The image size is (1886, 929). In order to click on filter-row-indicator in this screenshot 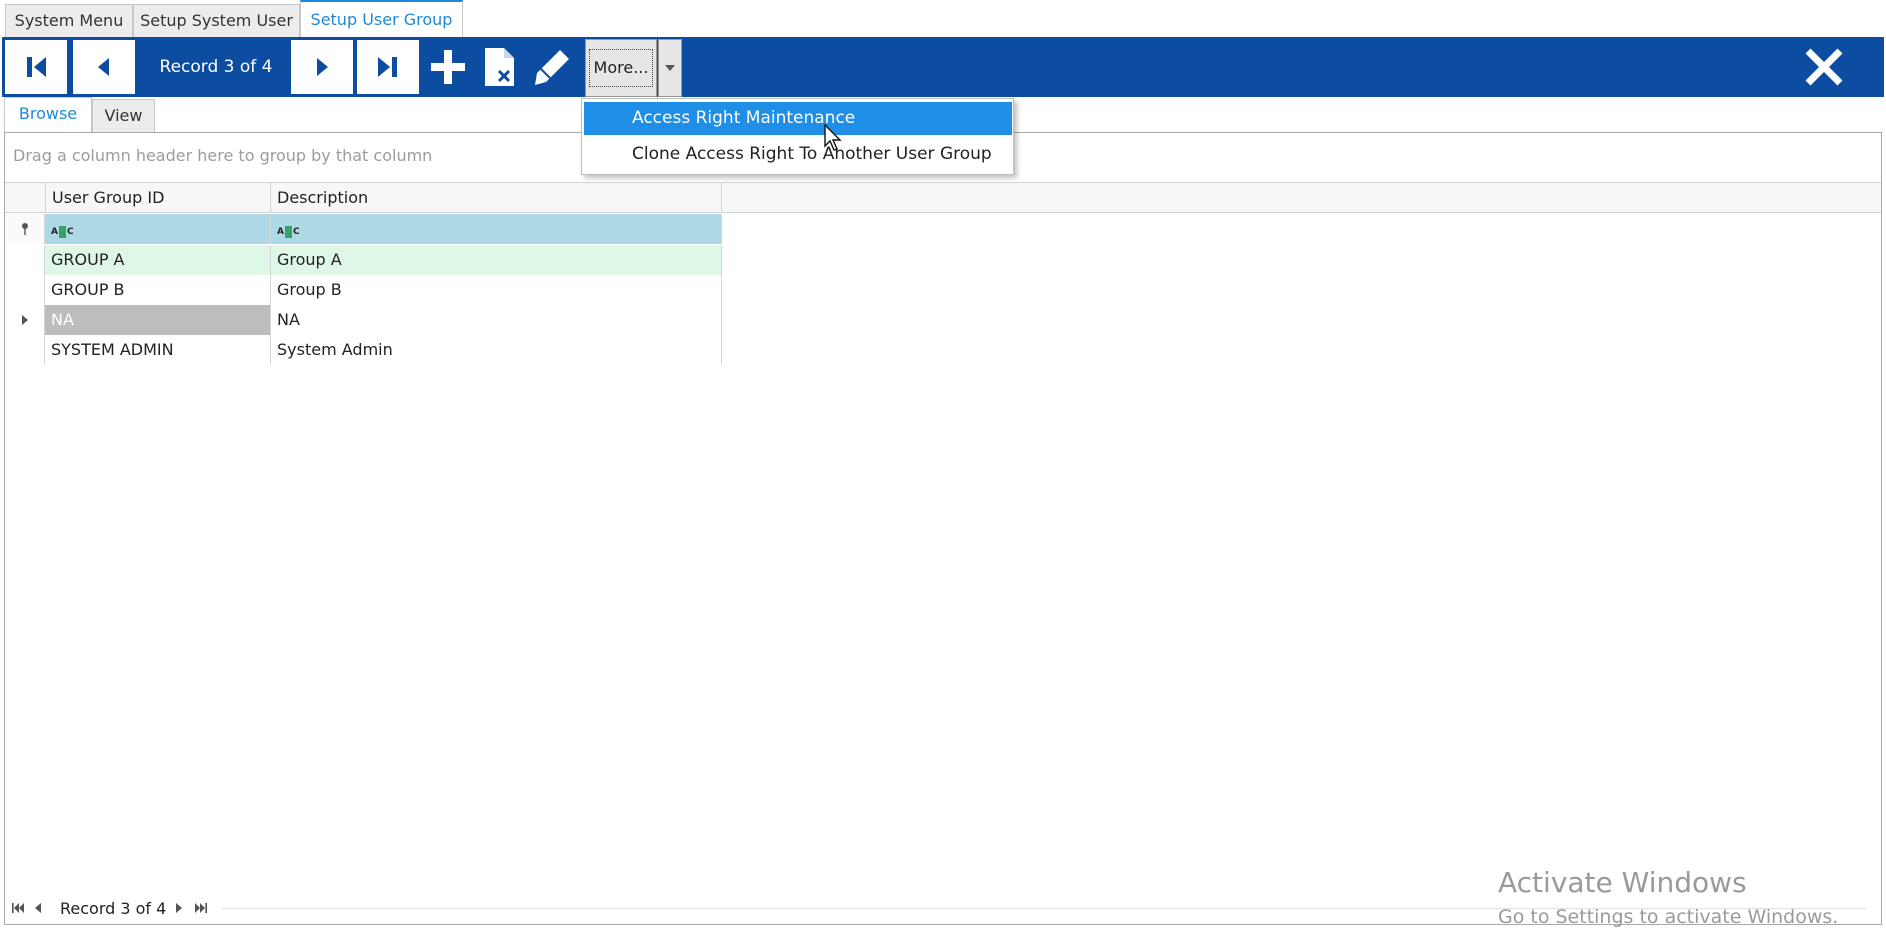, I will do `click(25, 229)`.